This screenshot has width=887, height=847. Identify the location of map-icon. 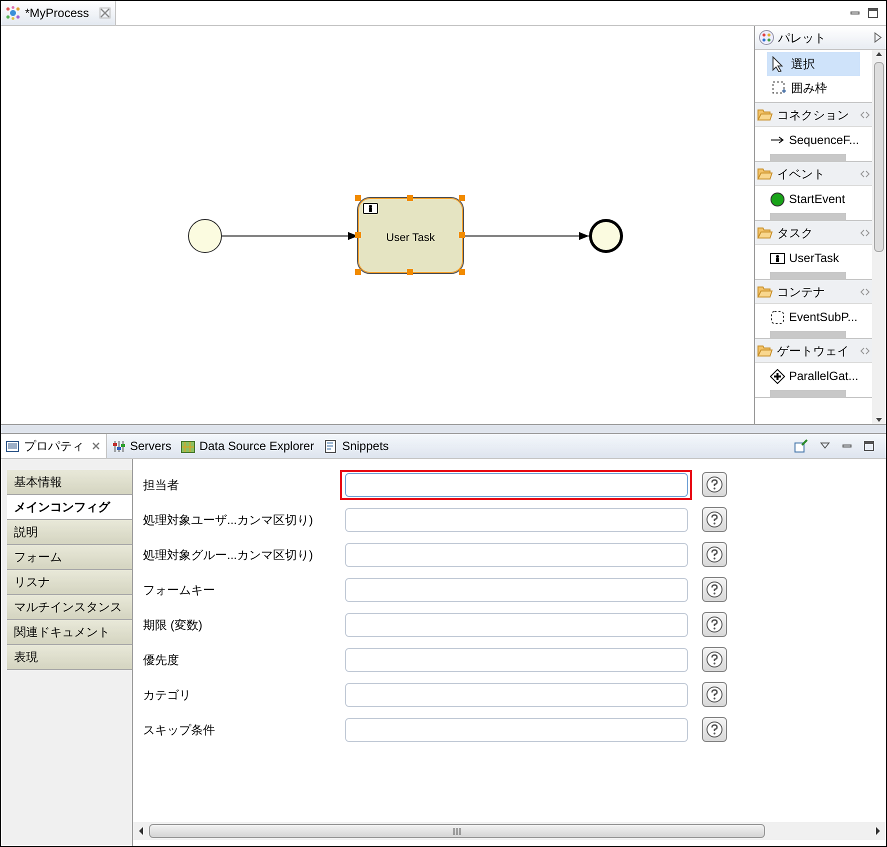
(188, 446).